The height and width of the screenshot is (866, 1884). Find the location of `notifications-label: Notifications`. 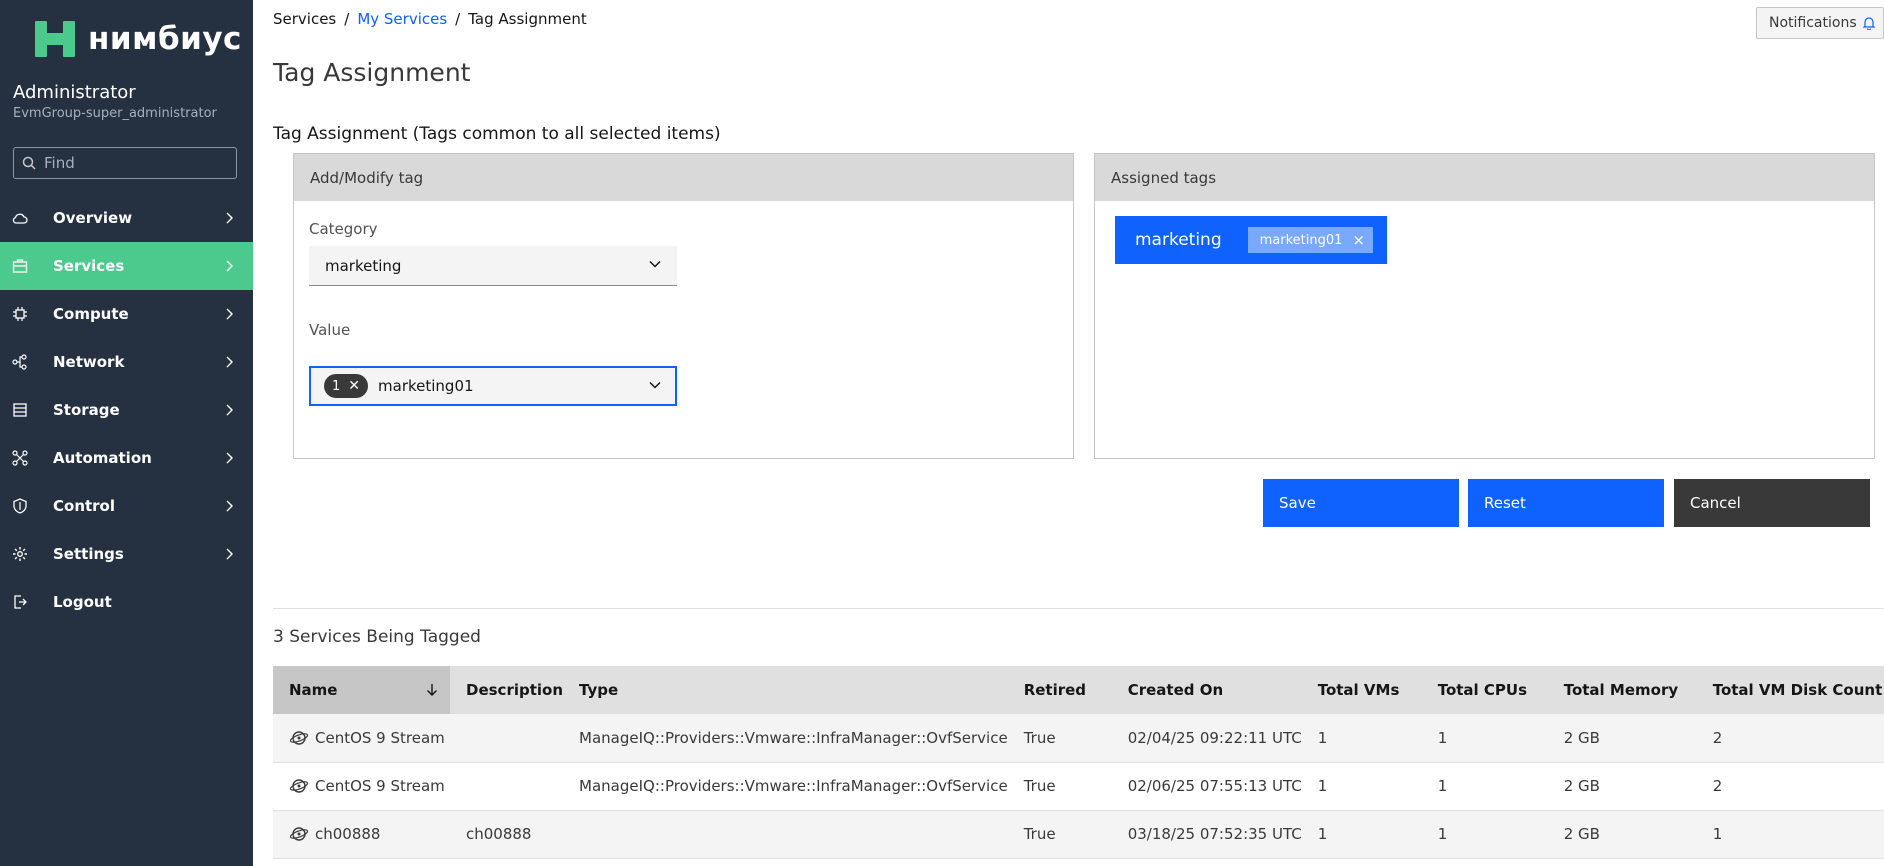

notifications-label: Notifications is located at coordinates (1813, 23).